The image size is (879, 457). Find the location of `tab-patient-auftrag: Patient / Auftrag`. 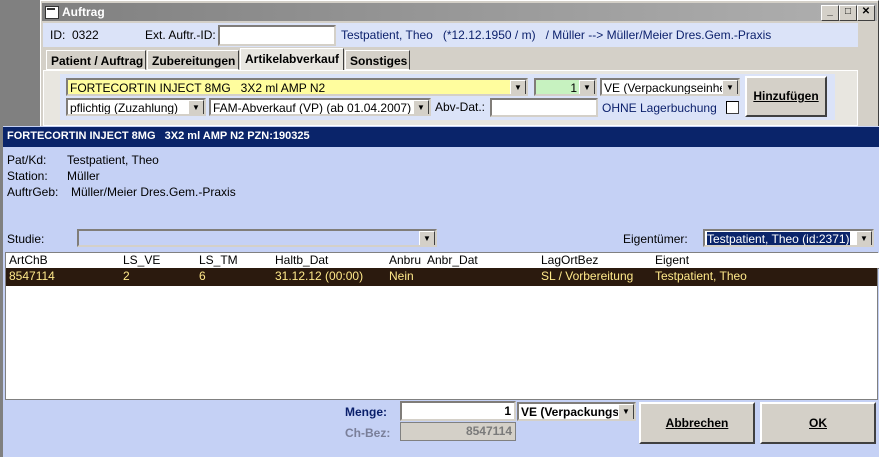

tab-patient-auftrag: Patient / Auftrag is located at coordinates (96, 60).